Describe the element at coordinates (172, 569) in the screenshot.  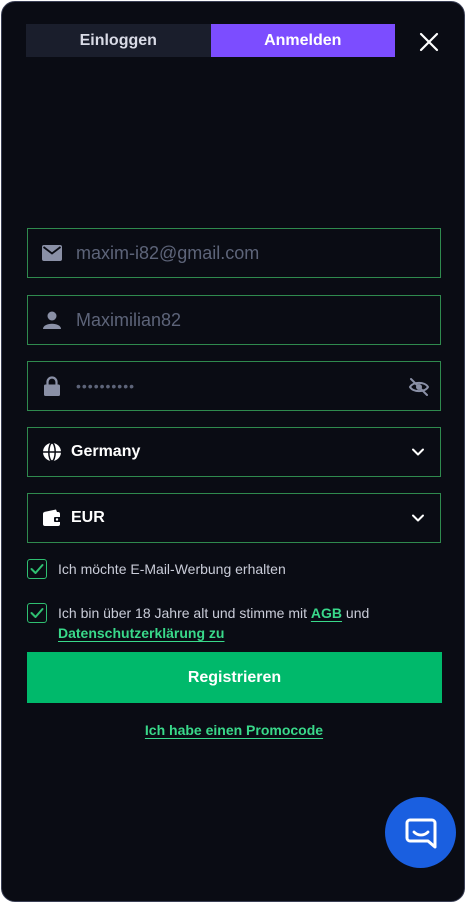
I see `email-marketing-label: Ich möchte E-Mail-Werbung erhalten` at that location.